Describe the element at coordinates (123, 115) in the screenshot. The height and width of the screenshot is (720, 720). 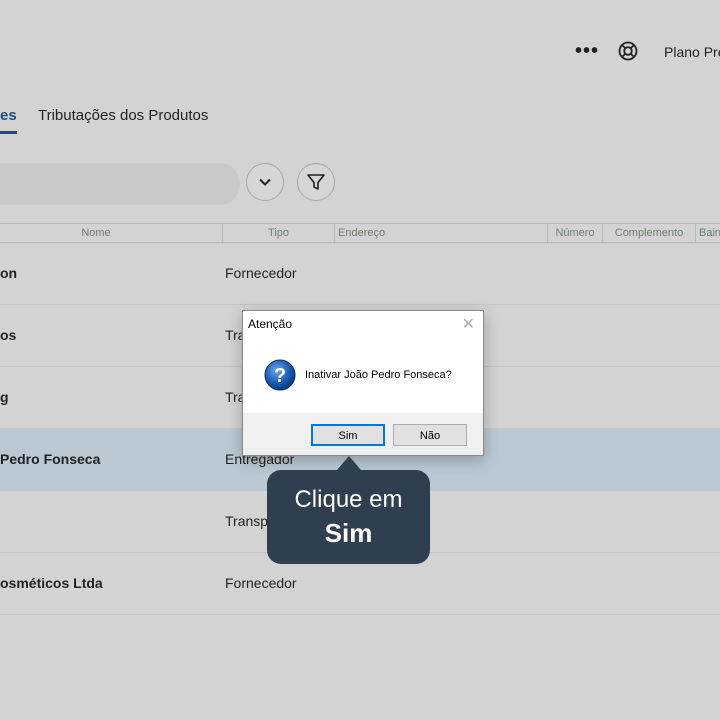
I see `tab-tributacoes-produtos: Tributações dos Produtos` at that location.